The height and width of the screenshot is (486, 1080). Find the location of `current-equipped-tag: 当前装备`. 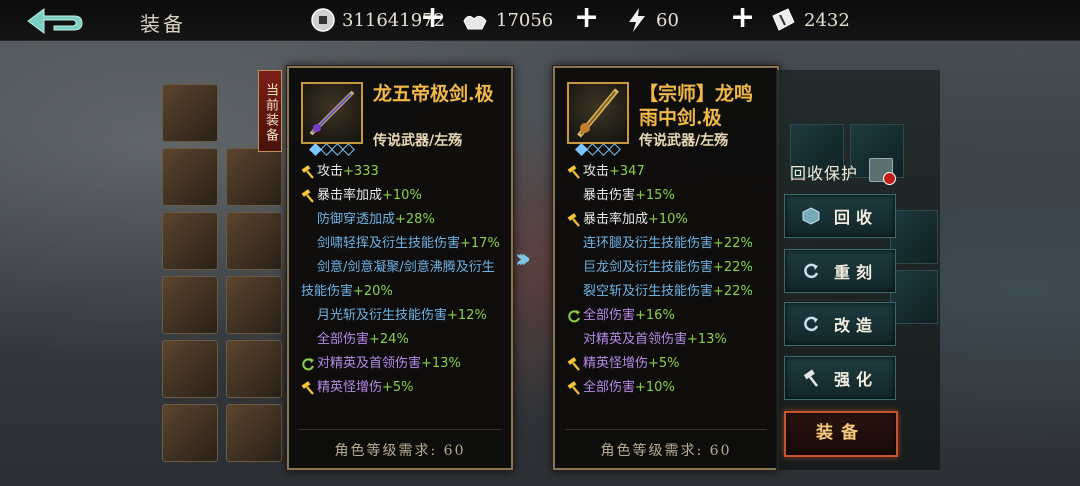

current-equipped-tag: 当前装备 is located at coordinates (270, 111).